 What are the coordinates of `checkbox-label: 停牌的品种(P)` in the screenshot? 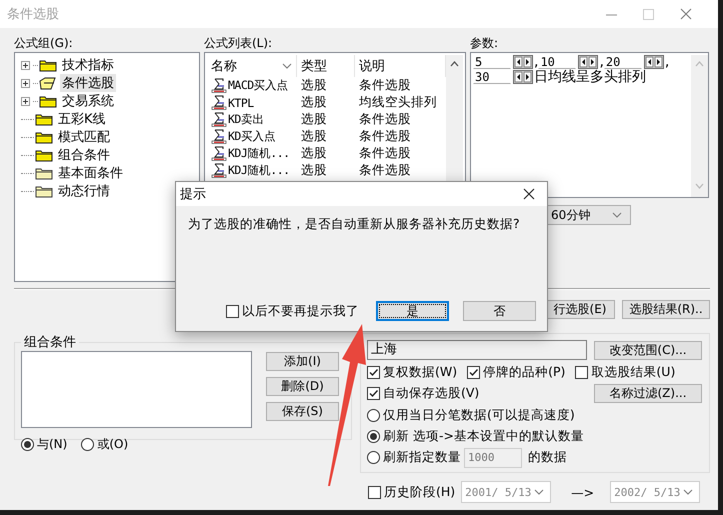 It's located at (524, 372).